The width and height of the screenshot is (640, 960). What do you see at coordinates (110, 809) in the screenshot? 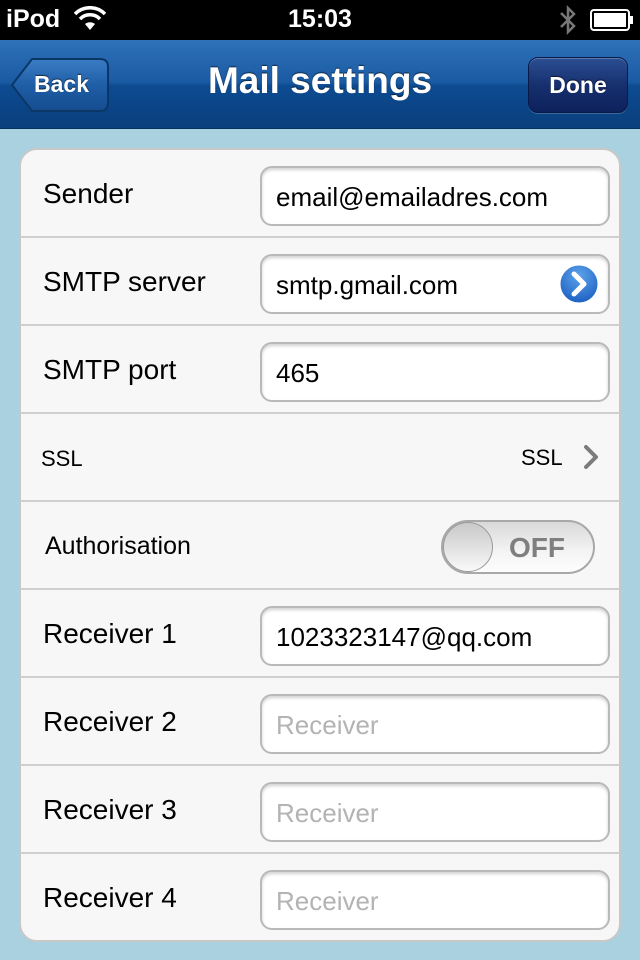
I see `receiver-3-label: Receiver 3` at bounding box center [110, 809].